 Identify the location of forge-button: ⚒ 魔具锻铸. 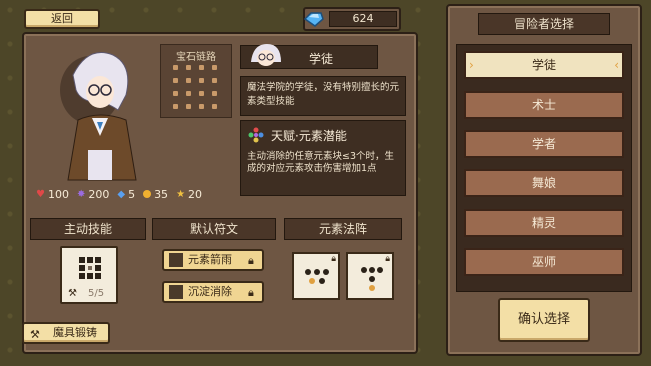
(66, 333).